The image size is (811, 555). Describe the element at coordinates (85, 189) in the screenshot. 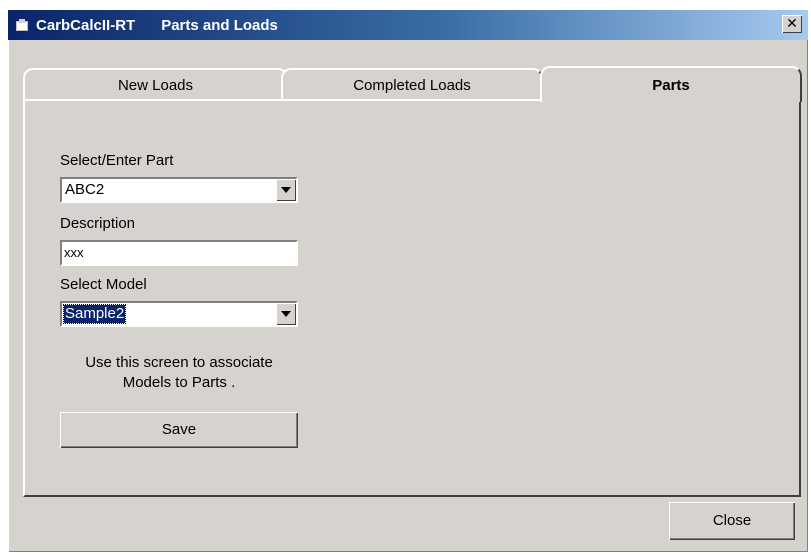

I see `part-value: ABC2` at that location.